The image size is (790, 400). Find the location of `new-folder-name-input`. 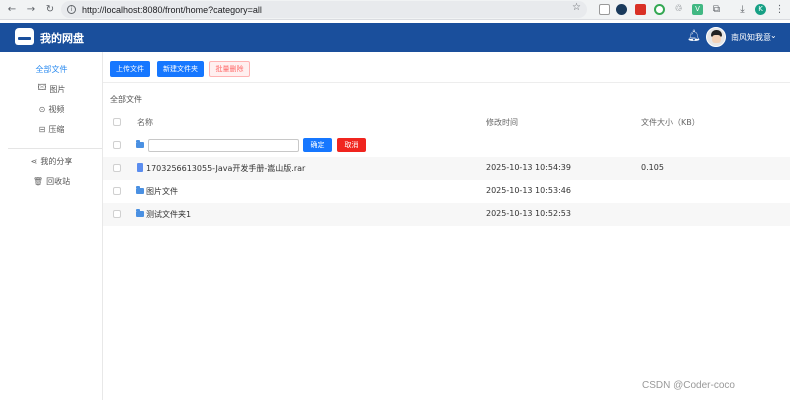

new-folder-name-input is located at coordinates (223, 145).